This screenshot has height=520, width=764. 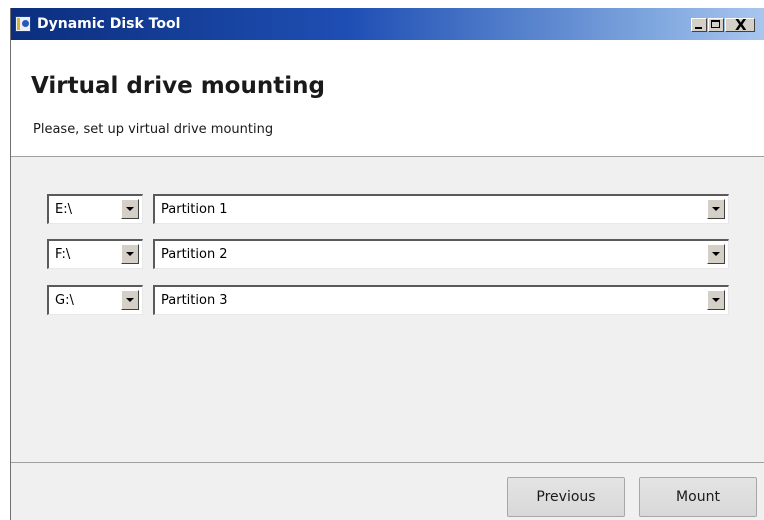 What do you see at coordinates (194, 300) in the screenshot?
I see `partition-value: Partition 3` at bounding box center [194, 300].